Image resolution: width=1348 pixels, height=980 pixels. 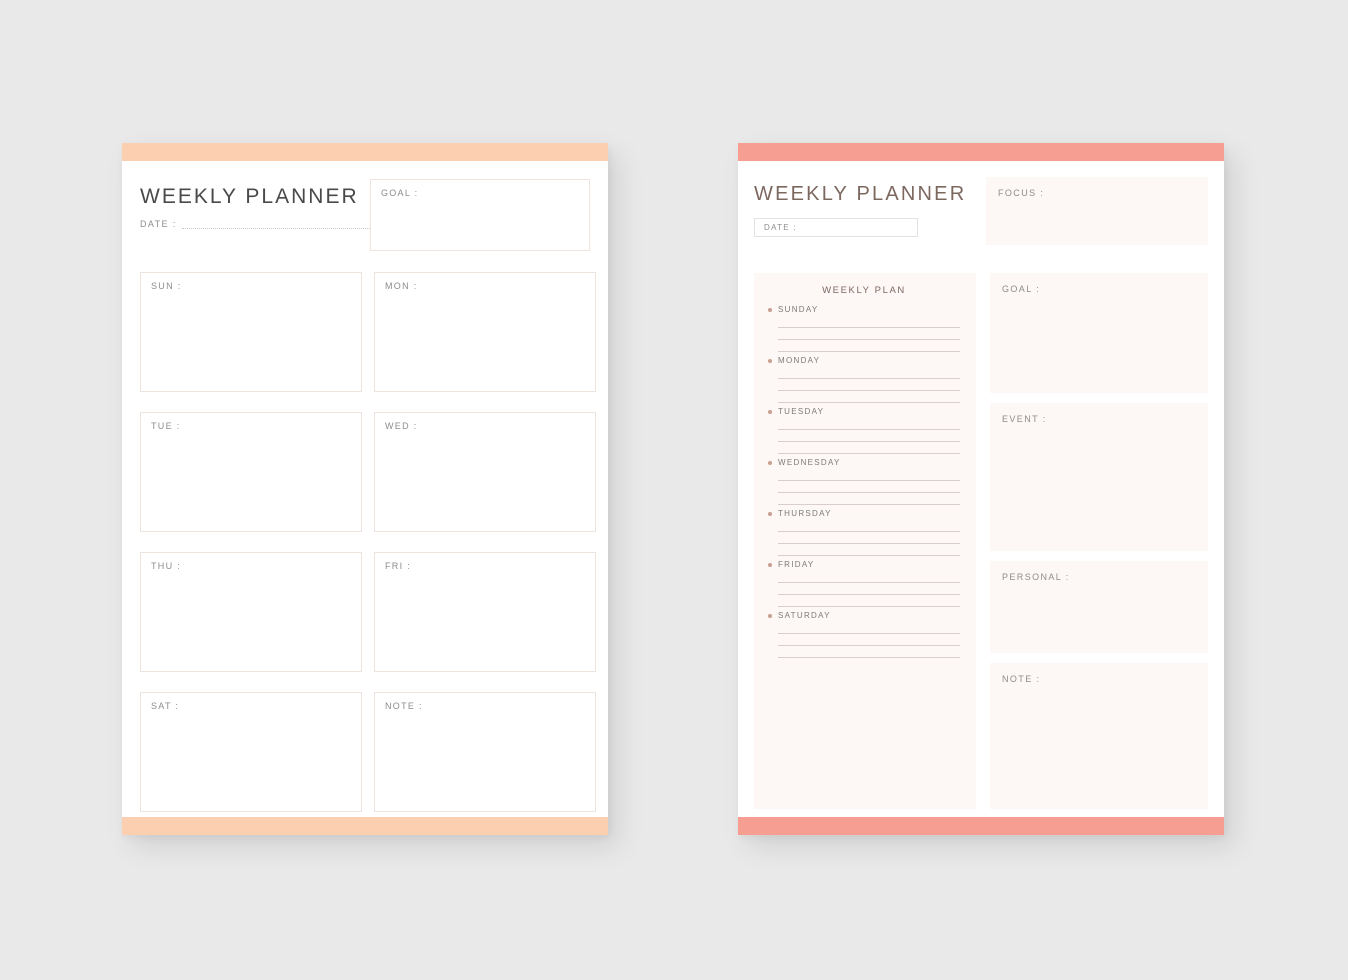 I want to click on write-lines-wednesday, so click(x=864, y=487).